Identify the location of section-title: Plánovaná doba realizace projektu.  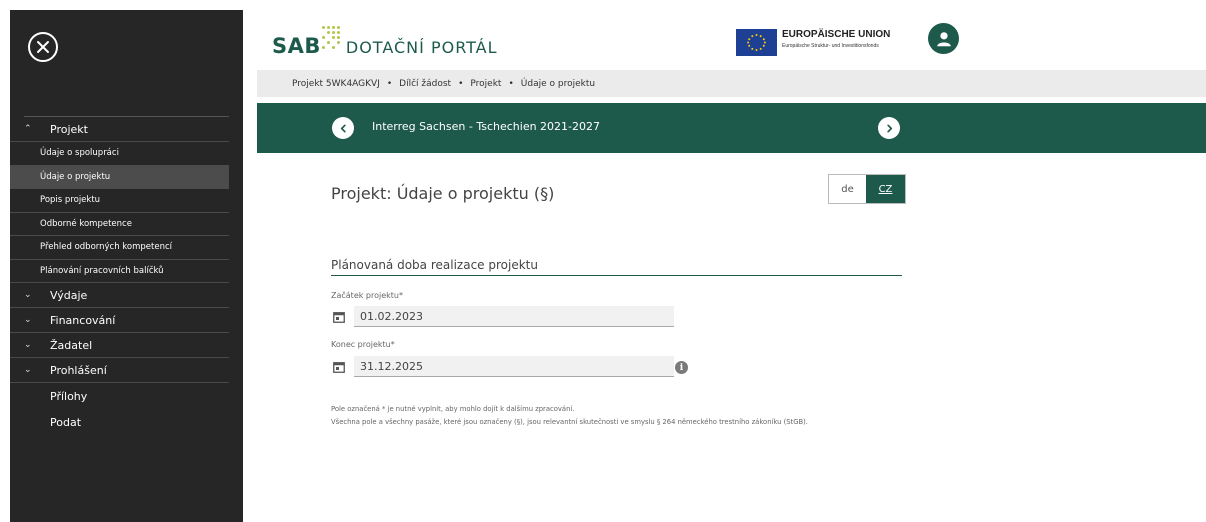
(434, 265).